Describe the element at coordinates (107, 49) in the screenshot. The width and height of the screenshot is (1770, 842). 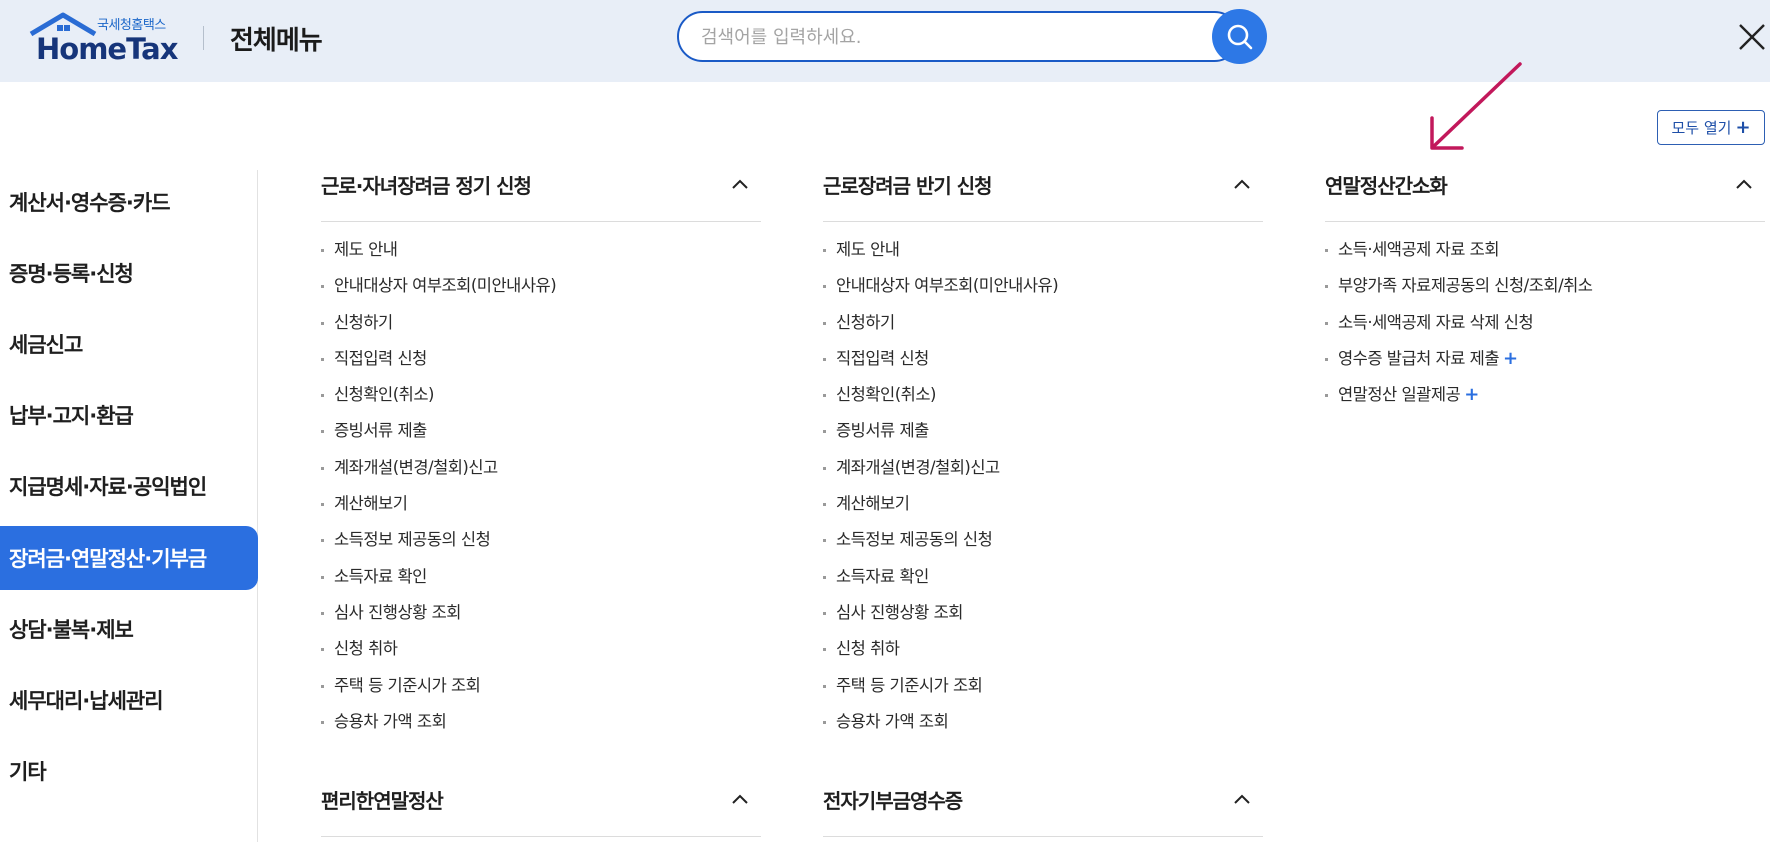
I see `logo-wordmark: HomeTax` at that location.